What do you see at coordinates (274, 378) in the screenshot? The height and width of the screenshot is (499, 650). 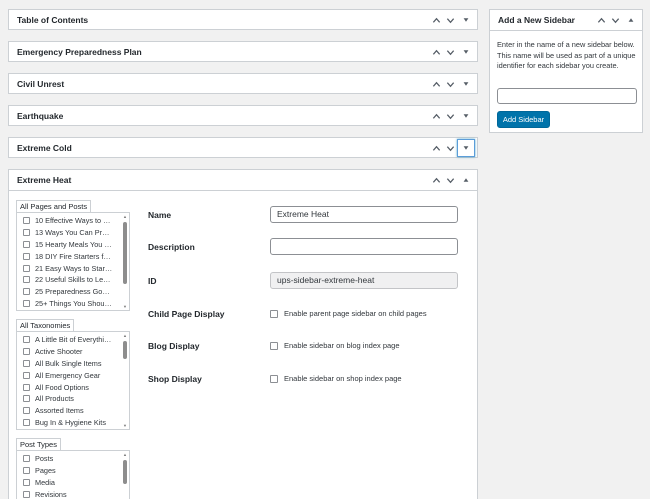 I see `shop-checkbox` at bounding box center [274, 378].